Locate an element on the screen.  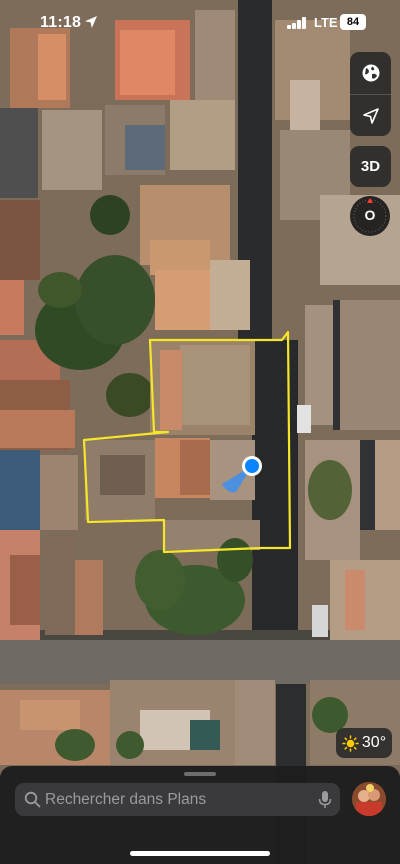
temperature: 30° is located at coordinates (374, 742).